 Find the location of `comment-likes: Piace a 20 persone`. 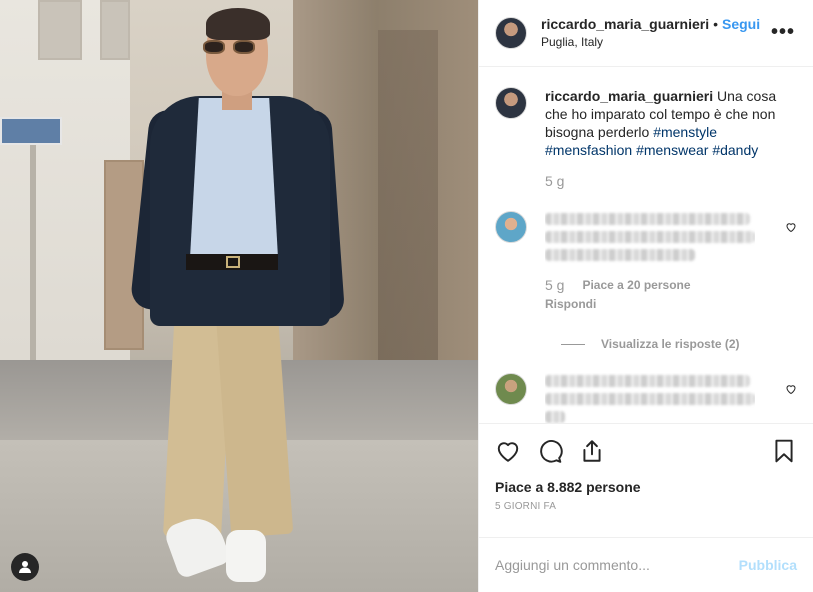

comment-likes: Piace a 20 persone is located at coordinates (636, 285).